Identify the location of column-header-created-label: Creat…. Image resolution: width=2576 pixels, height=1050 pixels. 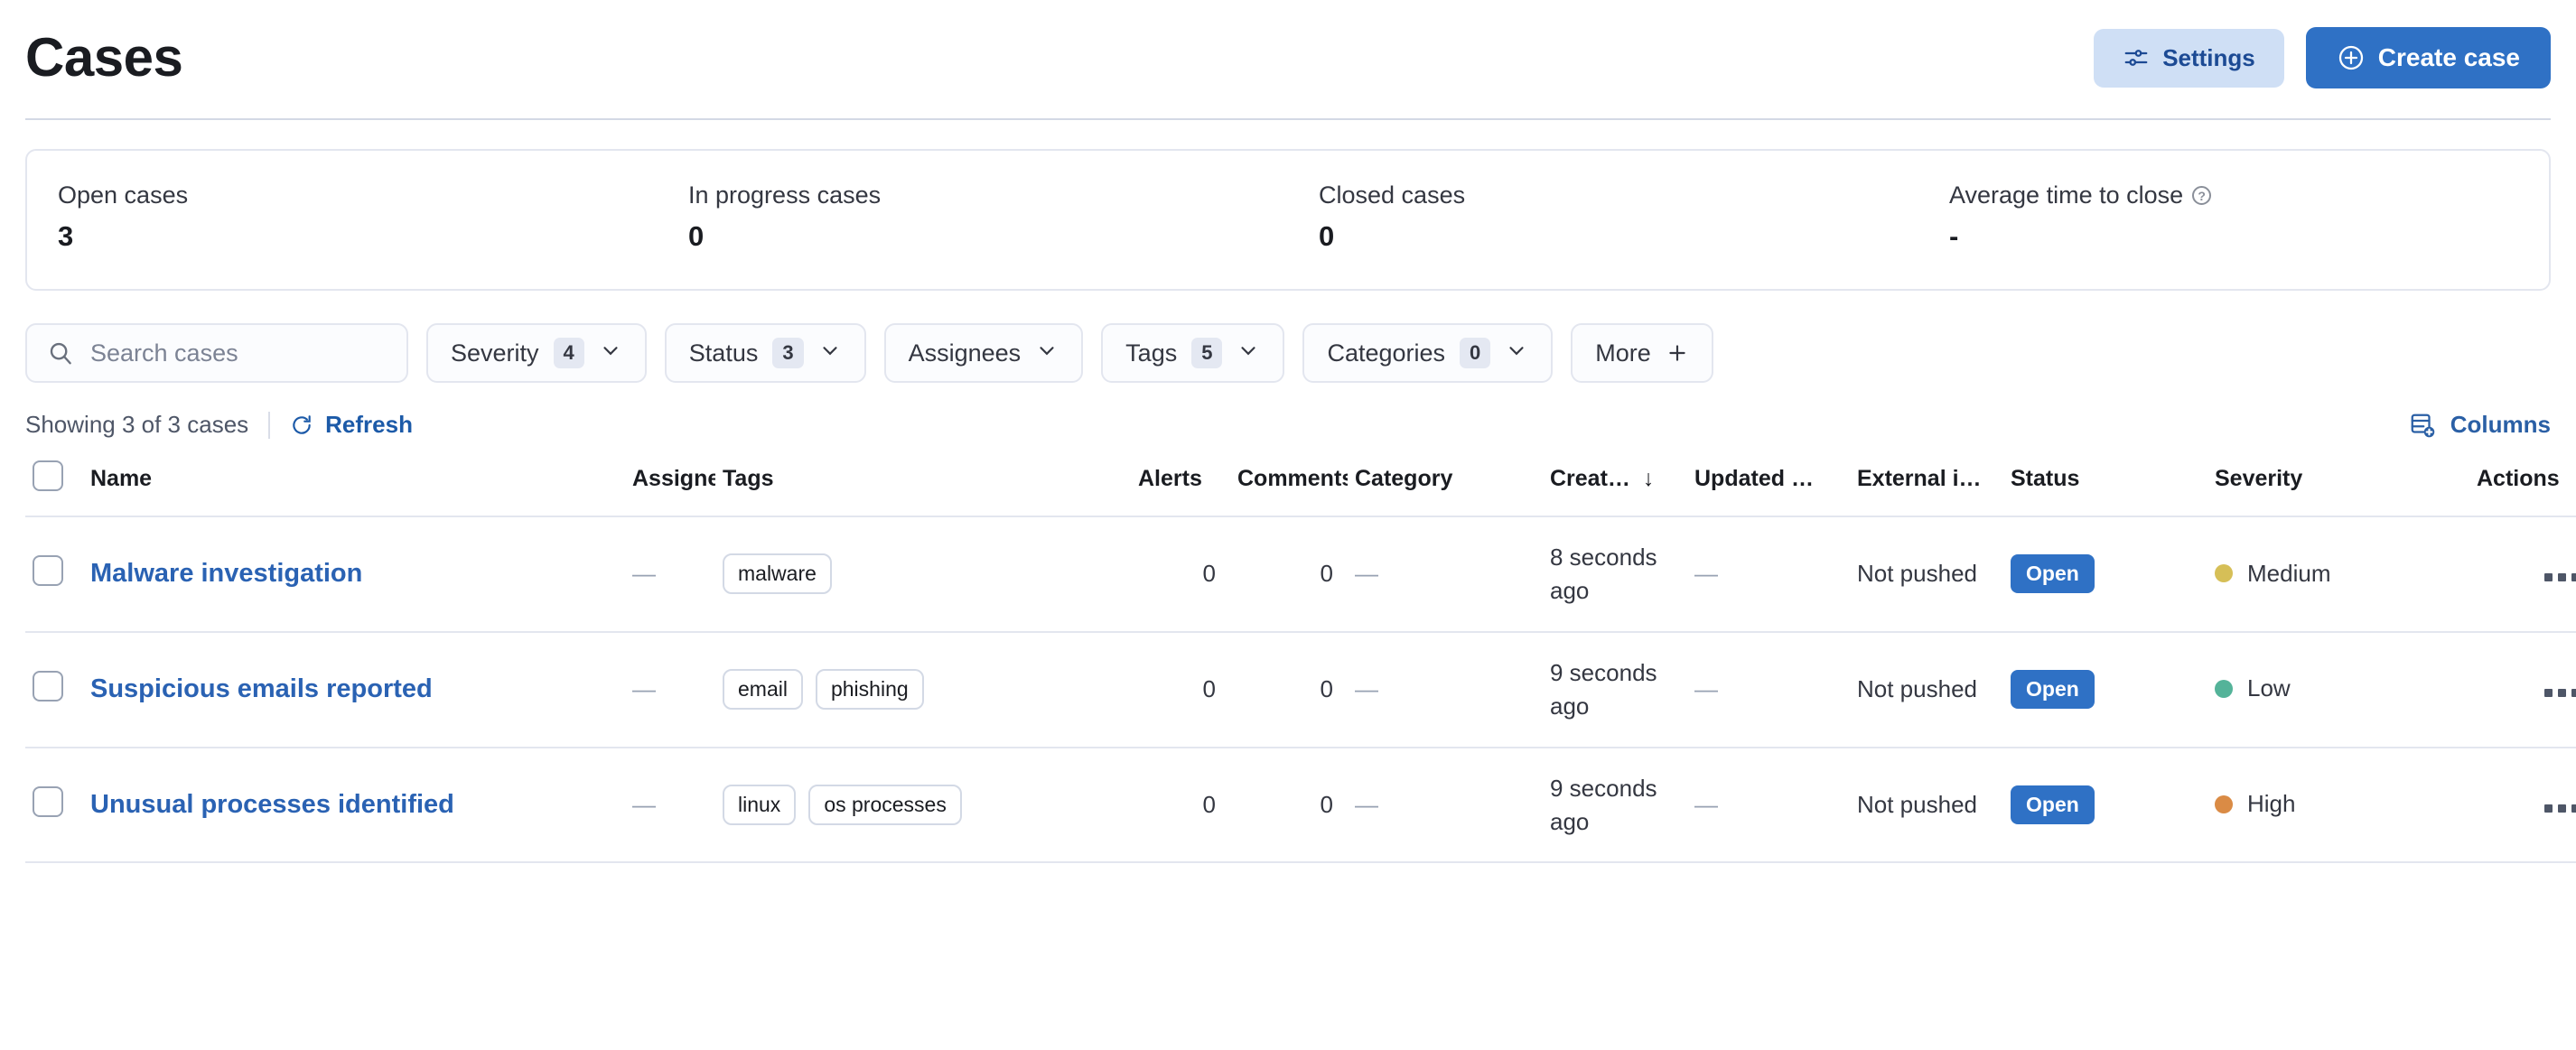
(1590, 479).